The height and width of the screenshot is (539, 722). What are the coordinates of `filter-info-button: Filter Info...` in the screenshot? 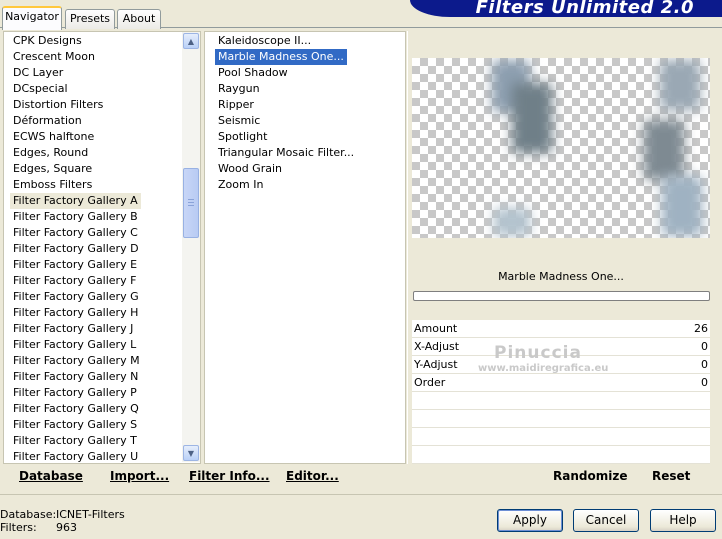 It's located at (229, 478).